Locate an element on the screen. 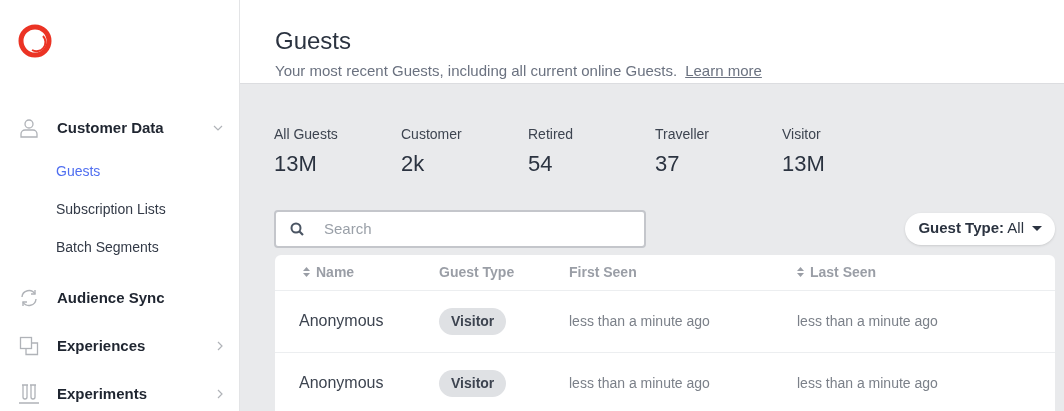 The image size is (1064, 411). search-field: Search is located at coordinates (460, 228).